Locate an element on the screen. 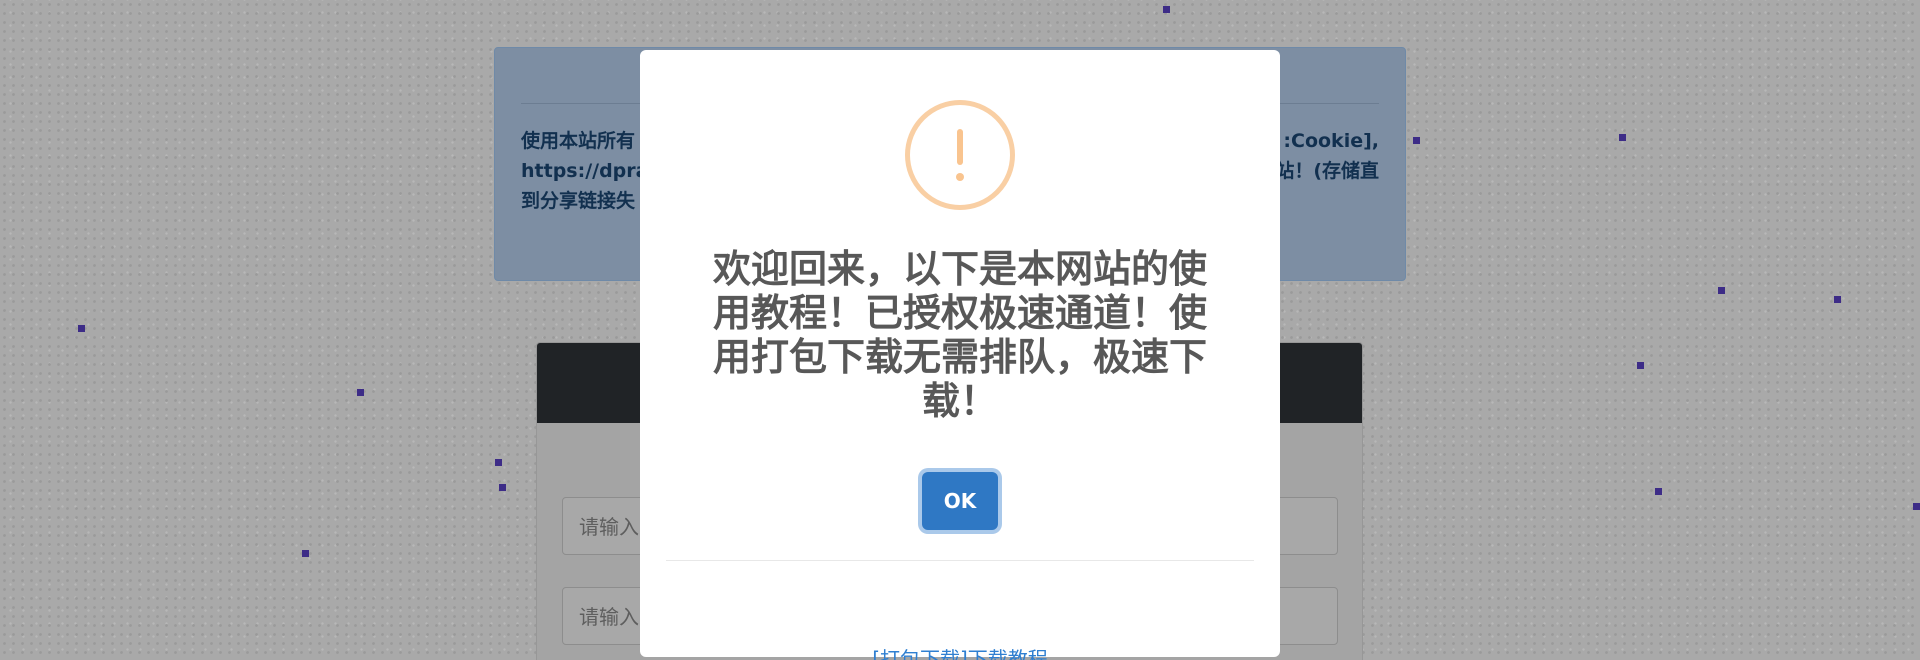 This screenshot has height=660, width=1920. warning-icon is located at coordinates (960, 155).